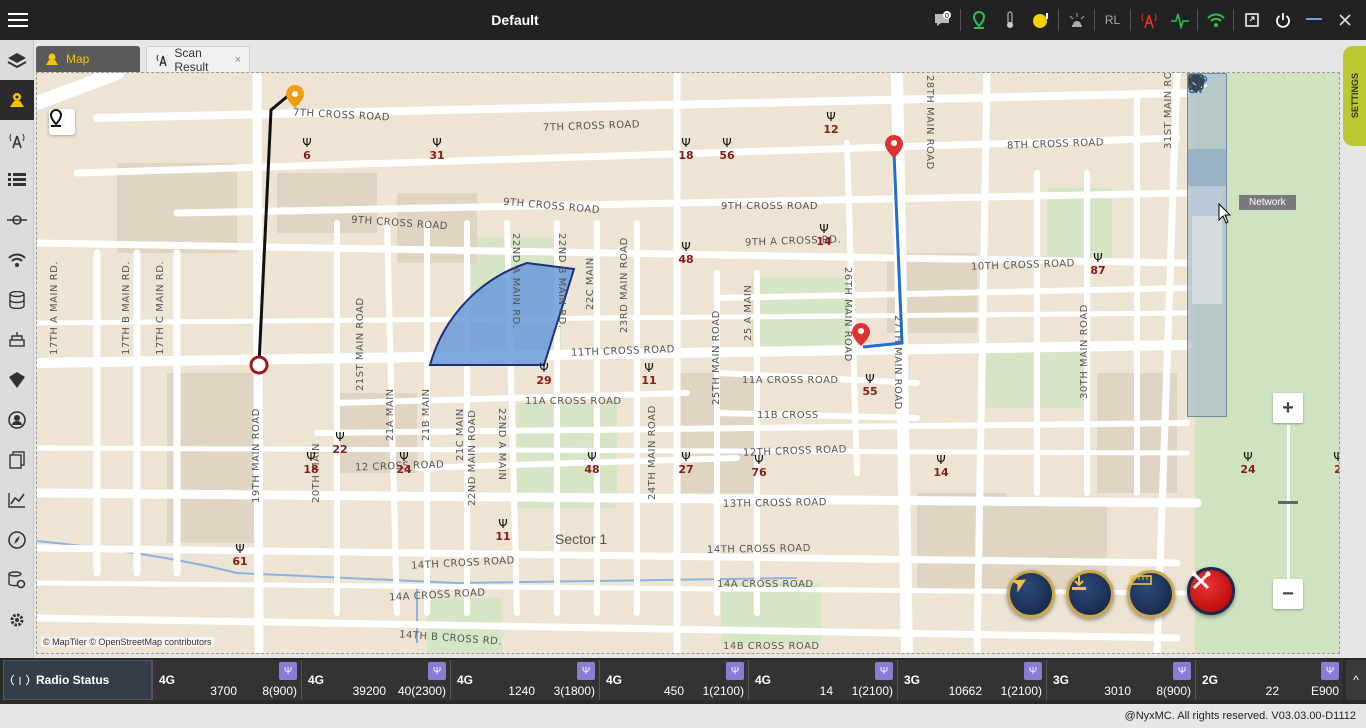  What do you see at coordinates (942, 20) in the screenshot?
I see `message-icon: 0` at bounding box center [942, 20].